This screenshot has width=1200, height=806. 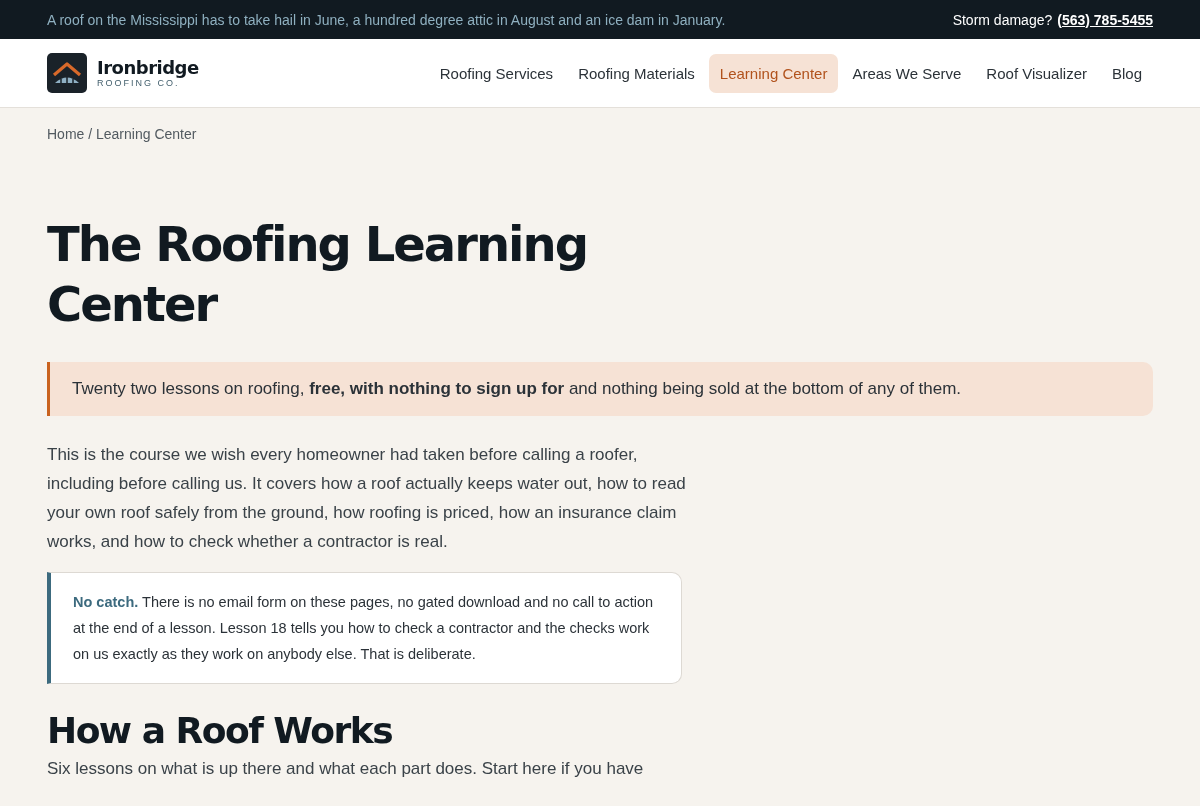 What do you see at coordinates (1002, 19) in the screenshot?
I see `storm-label: Storm damage?` at bounding box center [1002, 19].